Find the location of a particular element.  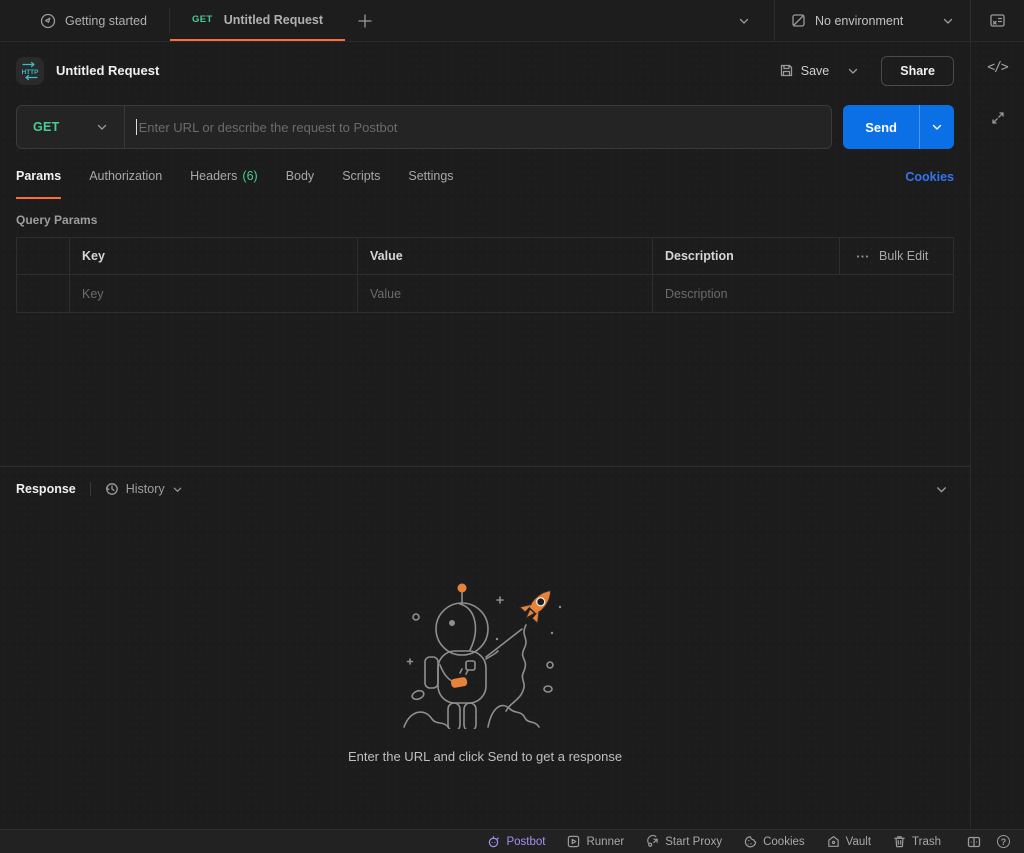

save-label: Save is located at coordinates (815, 70).